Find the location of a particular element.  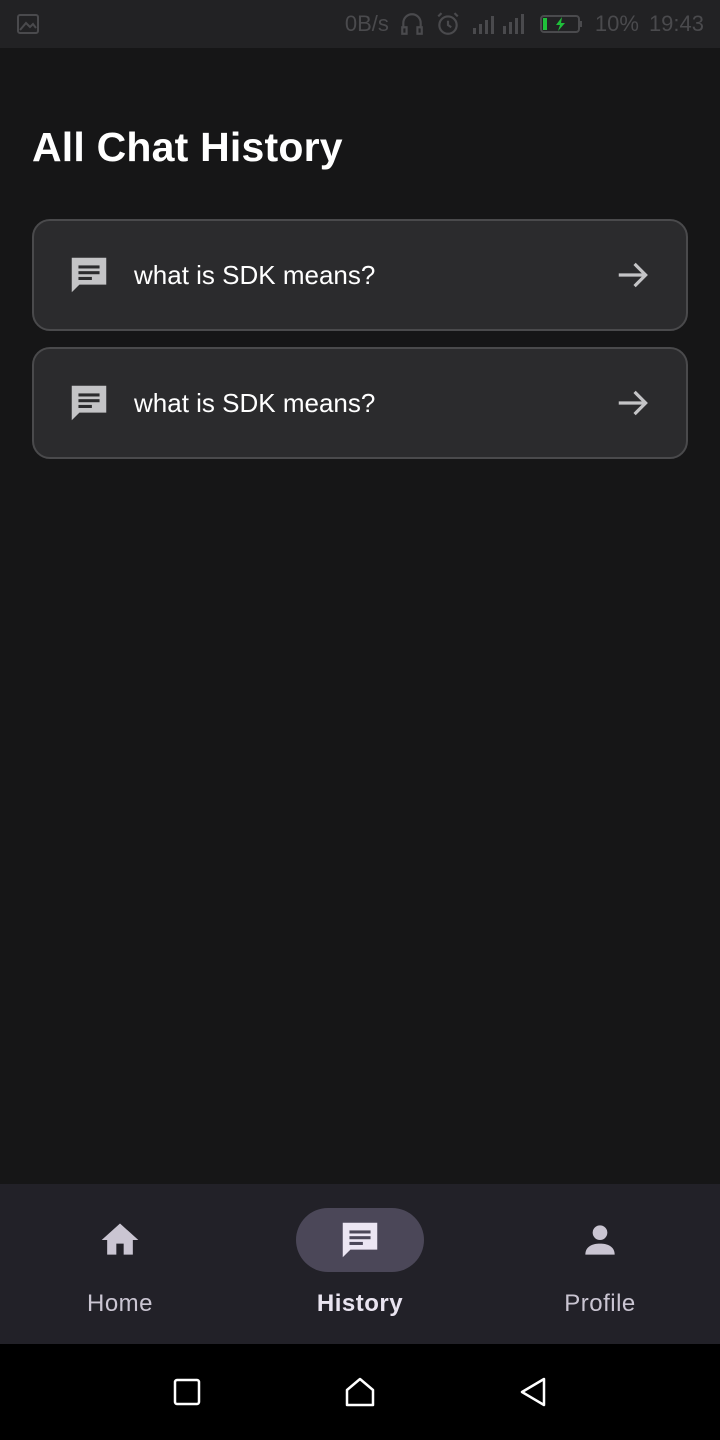

clock: 19:43 is located at coordinates (676, 23).